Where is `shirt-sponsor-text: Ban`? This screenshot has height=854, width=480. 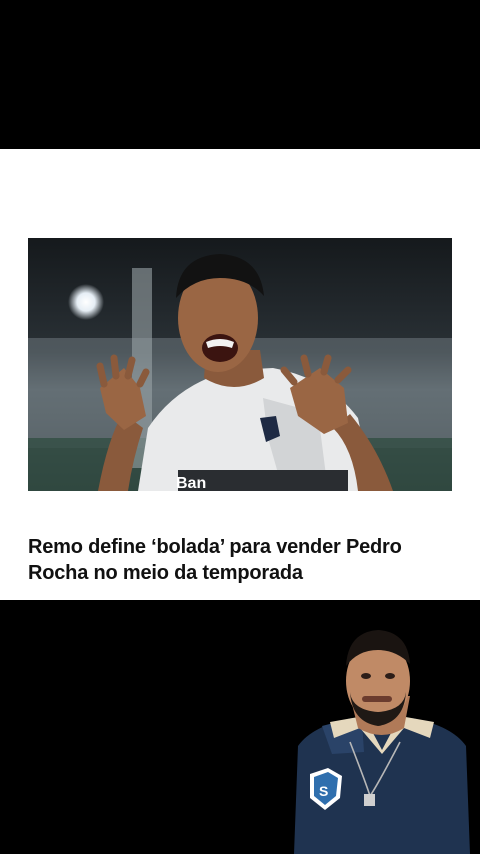 shirt-sponsor-text: Ban is located at coordinates (191, 483).